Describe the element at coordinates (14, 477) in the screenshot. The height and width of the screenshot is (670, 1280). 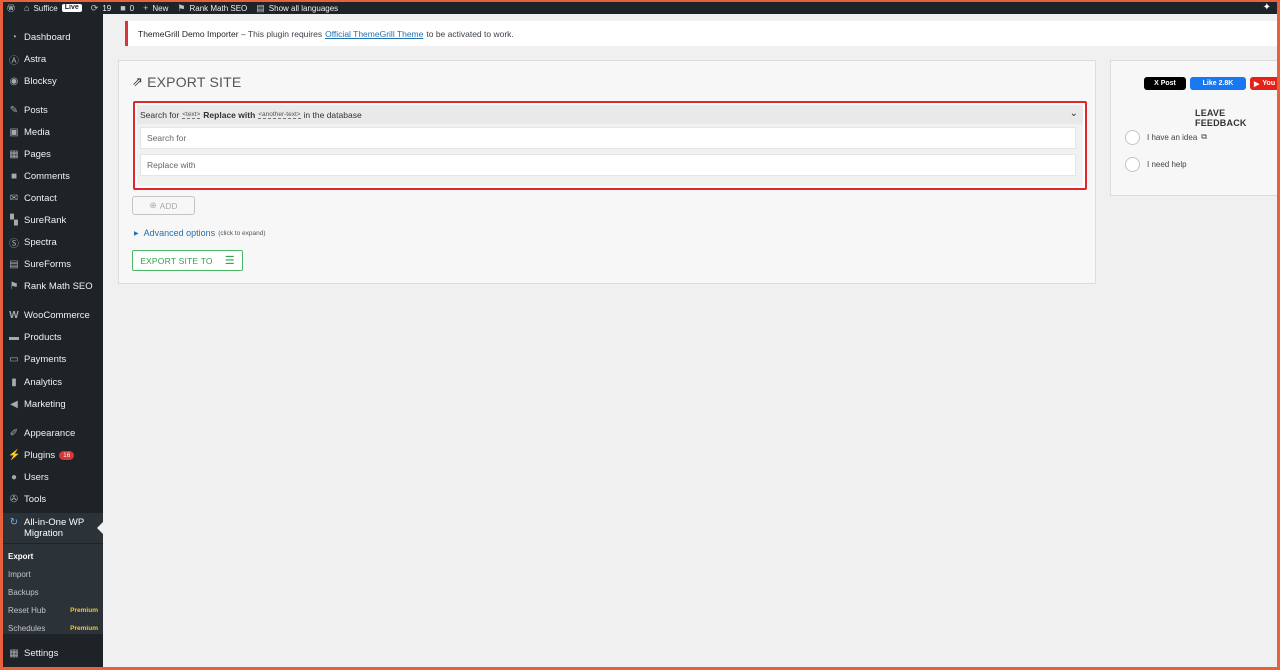
I see `users-icon: ●` at that location.